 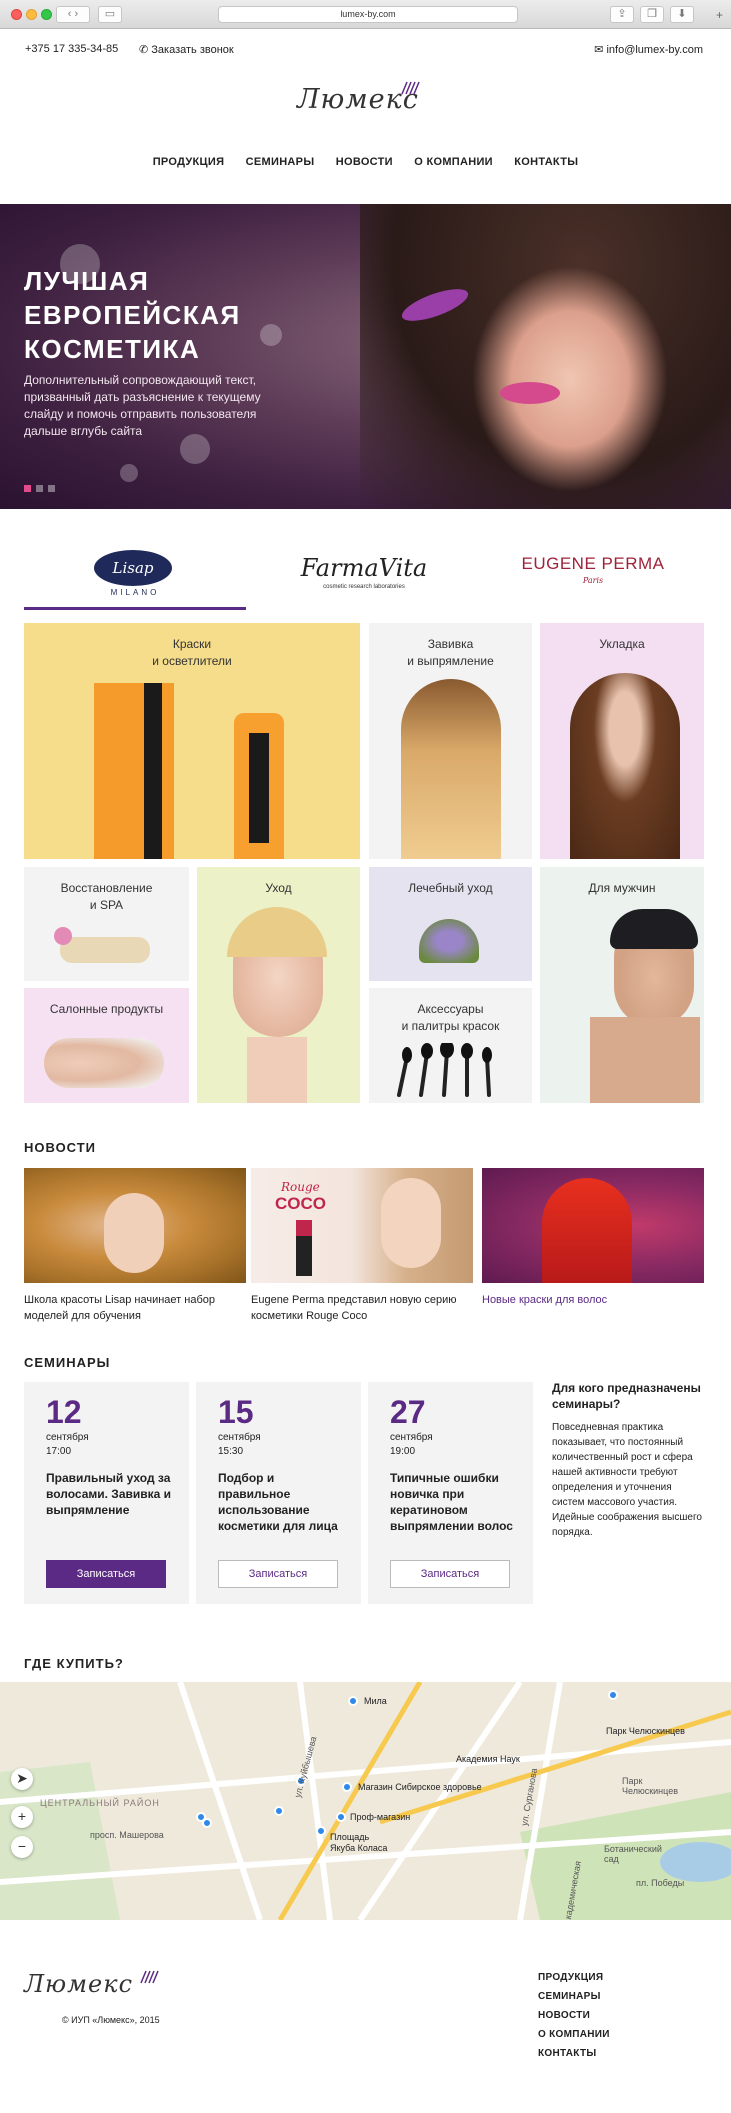 I want to click on box-stripe, so click(x=153, y=771).